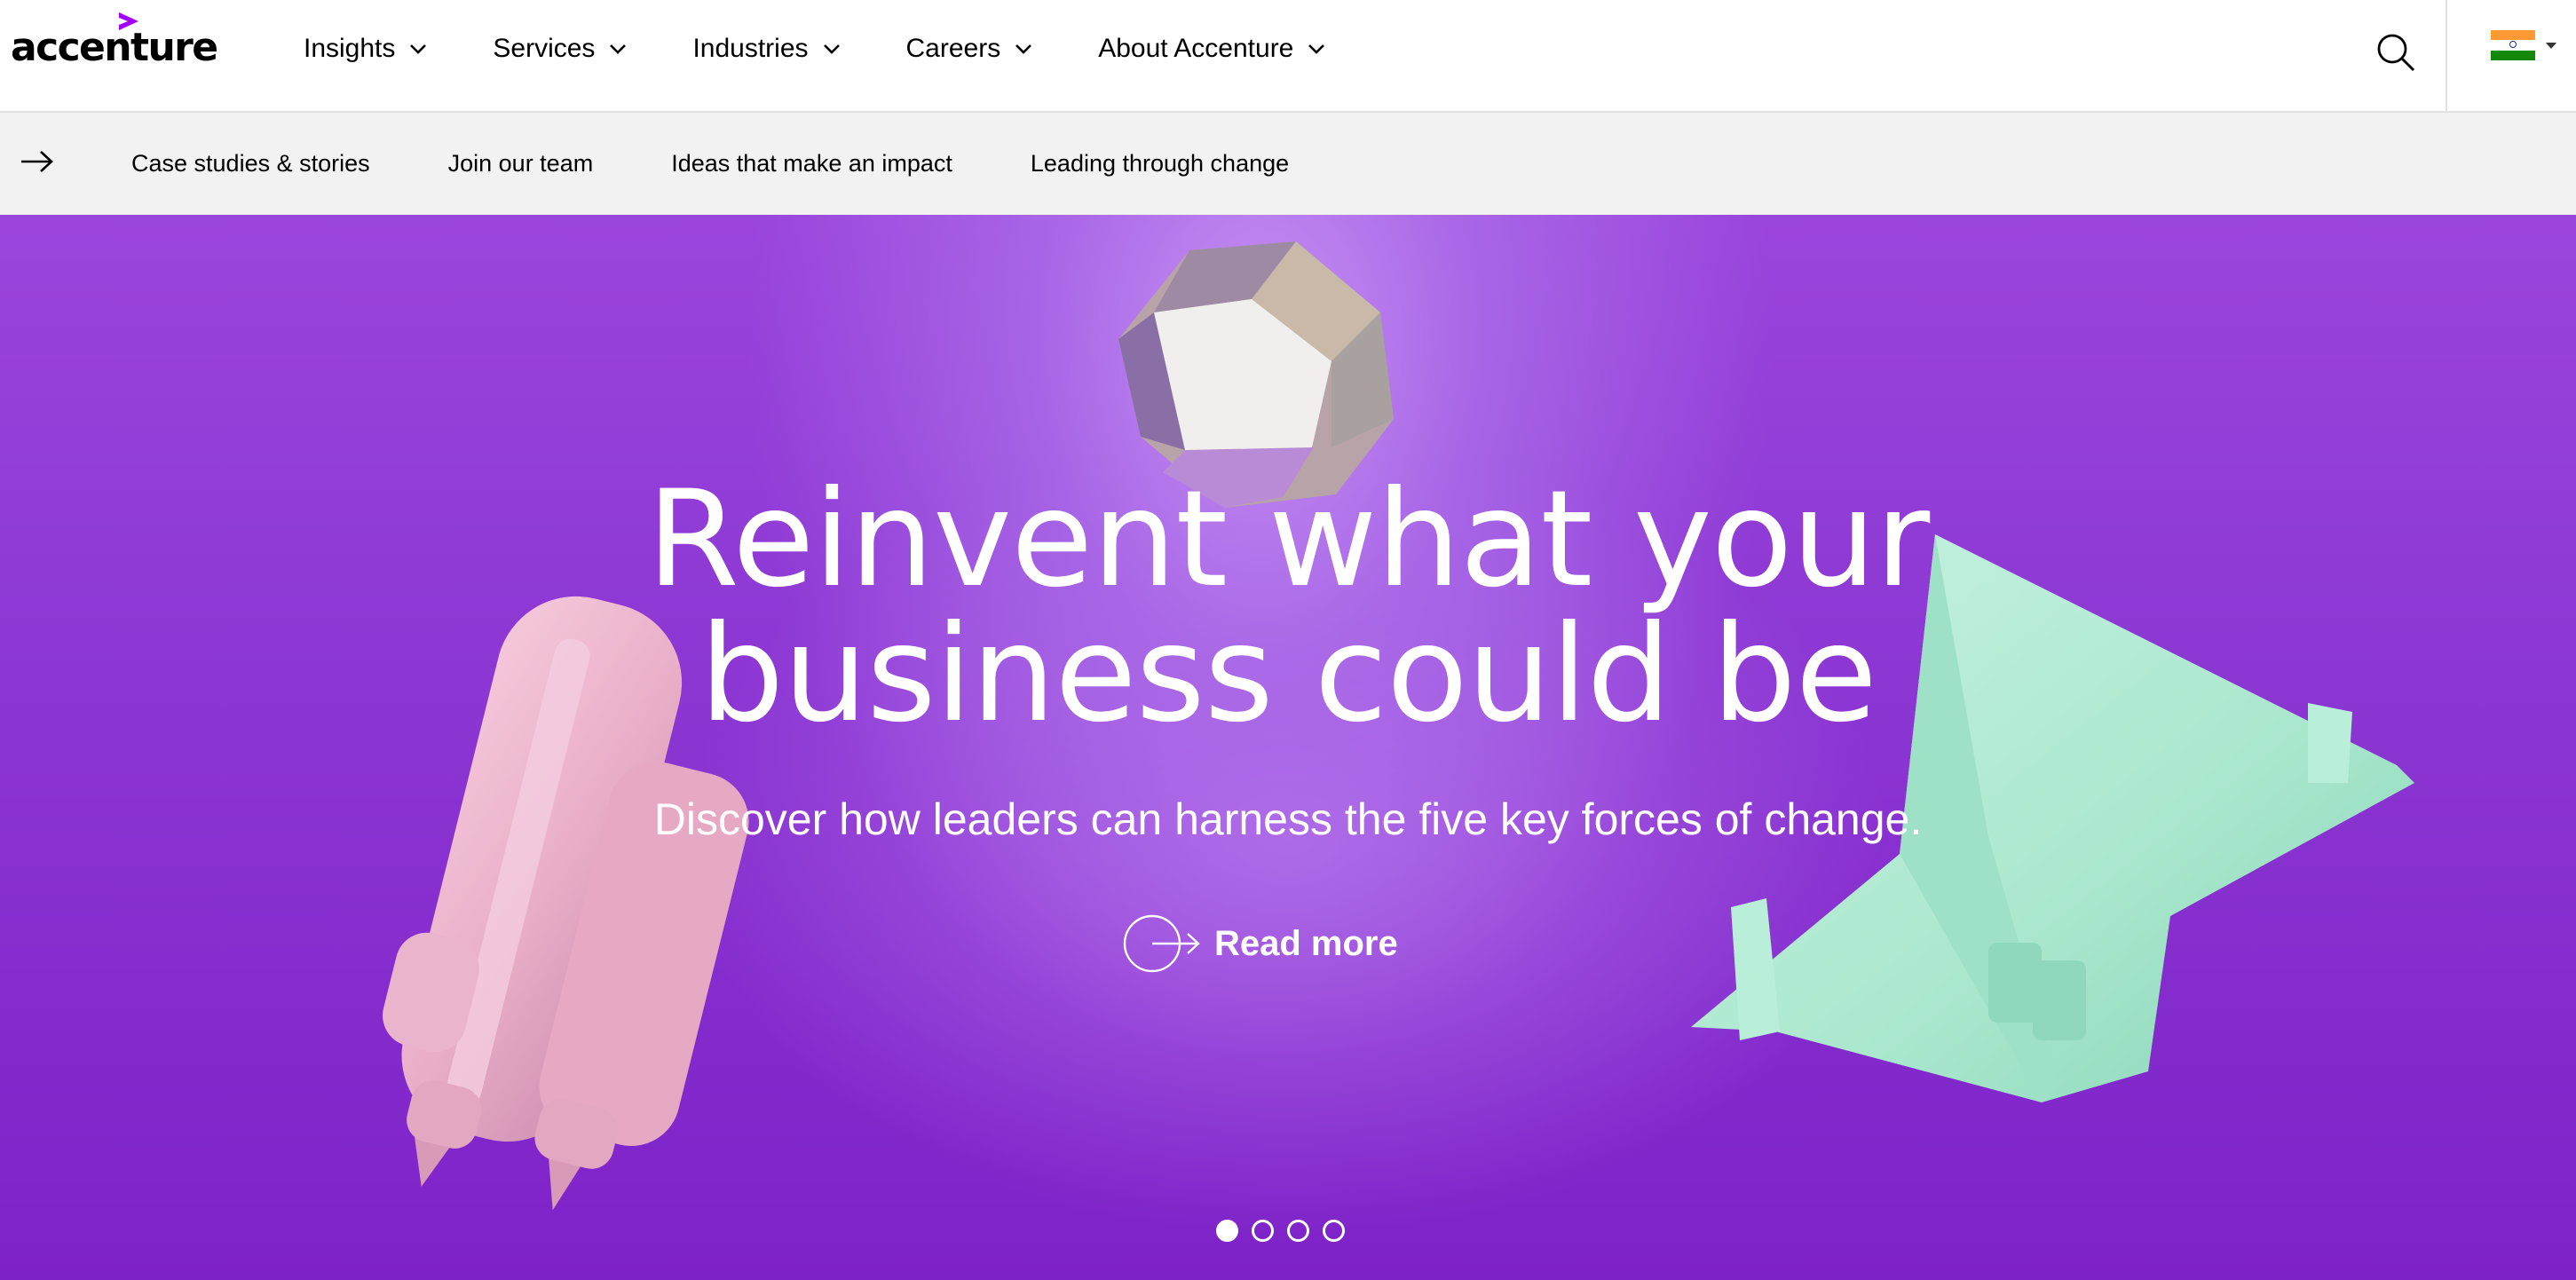 This screenshot has height=1280, width=2576. I want to click on circle-arrow-right-icon, so click(1161, 943).